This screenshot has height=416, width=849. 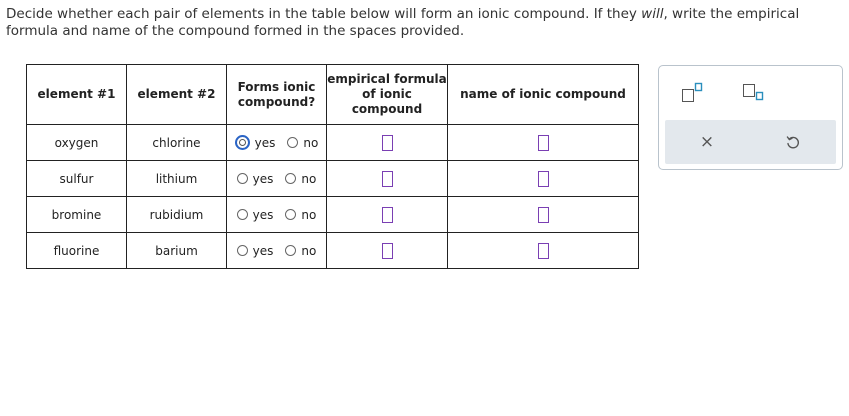 What do you see at coordinates (176, 214) in the screenshot?
I see `element-2-cell: rubidium` at bounding box center [176, 214].